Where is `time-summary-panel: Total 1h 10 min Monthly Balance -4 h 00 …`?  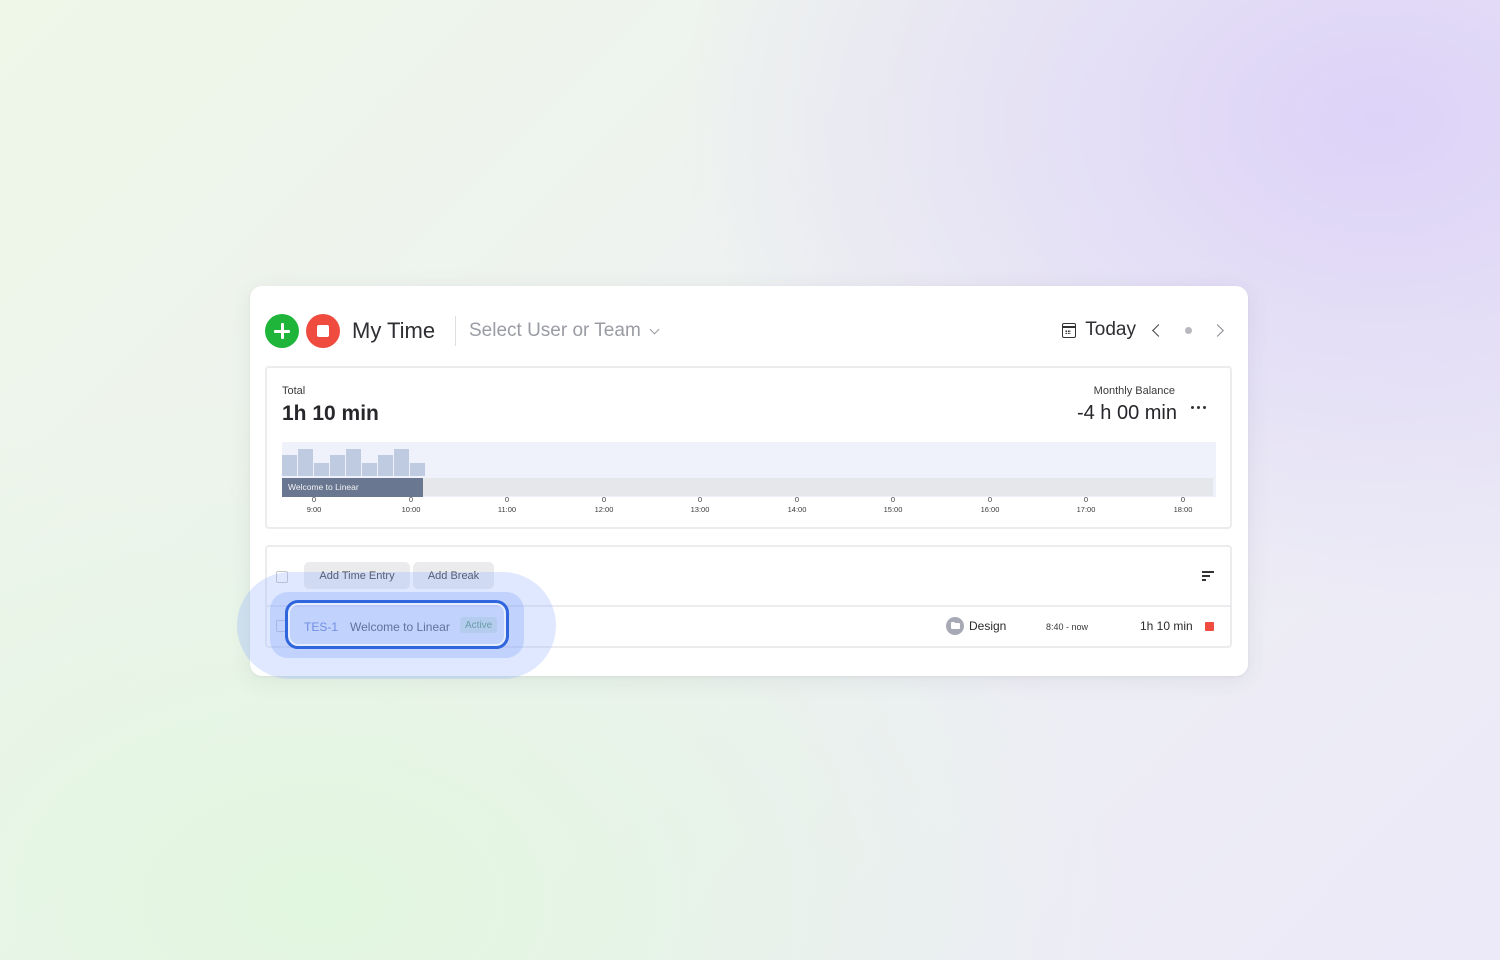
time-summary-panel: Total 1h 10 min Monthly Balance -4 h 00 … is located at coordinates (748, 447).